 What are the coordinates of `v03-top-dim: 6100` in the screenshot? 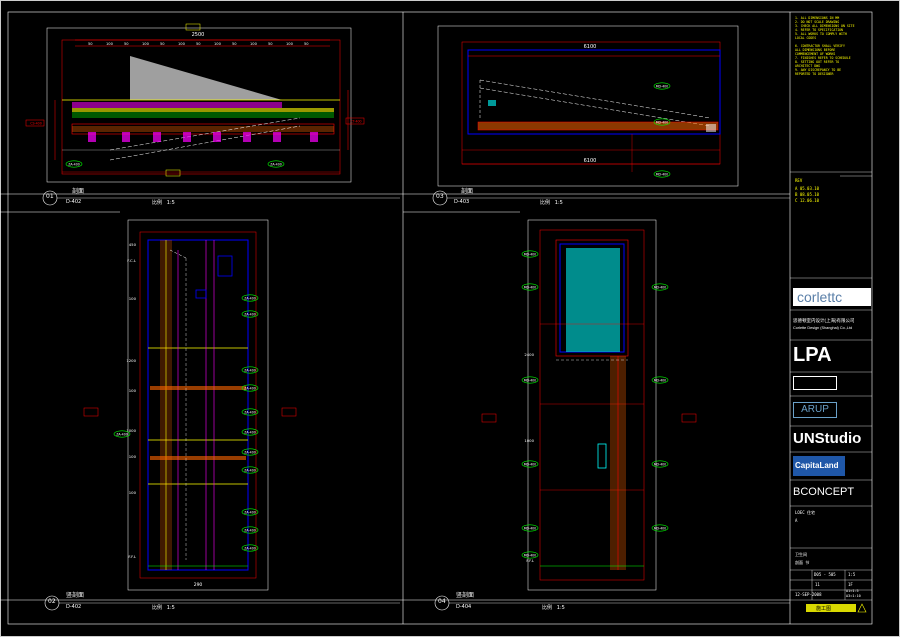 It's located at (590, 47).